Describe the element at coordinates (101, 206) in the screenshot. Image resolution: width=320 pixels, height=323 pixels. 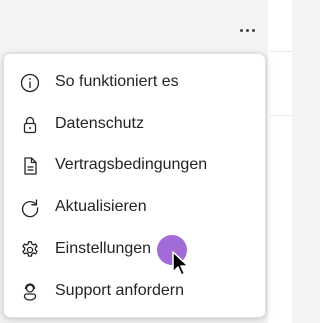
I see `menu-item-label: Aktualisieren` at that location.